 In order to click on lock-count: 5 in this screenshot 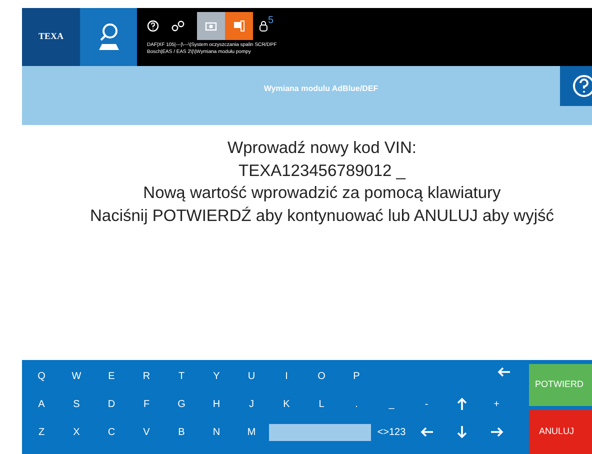, I will do `click(271, 21)`.